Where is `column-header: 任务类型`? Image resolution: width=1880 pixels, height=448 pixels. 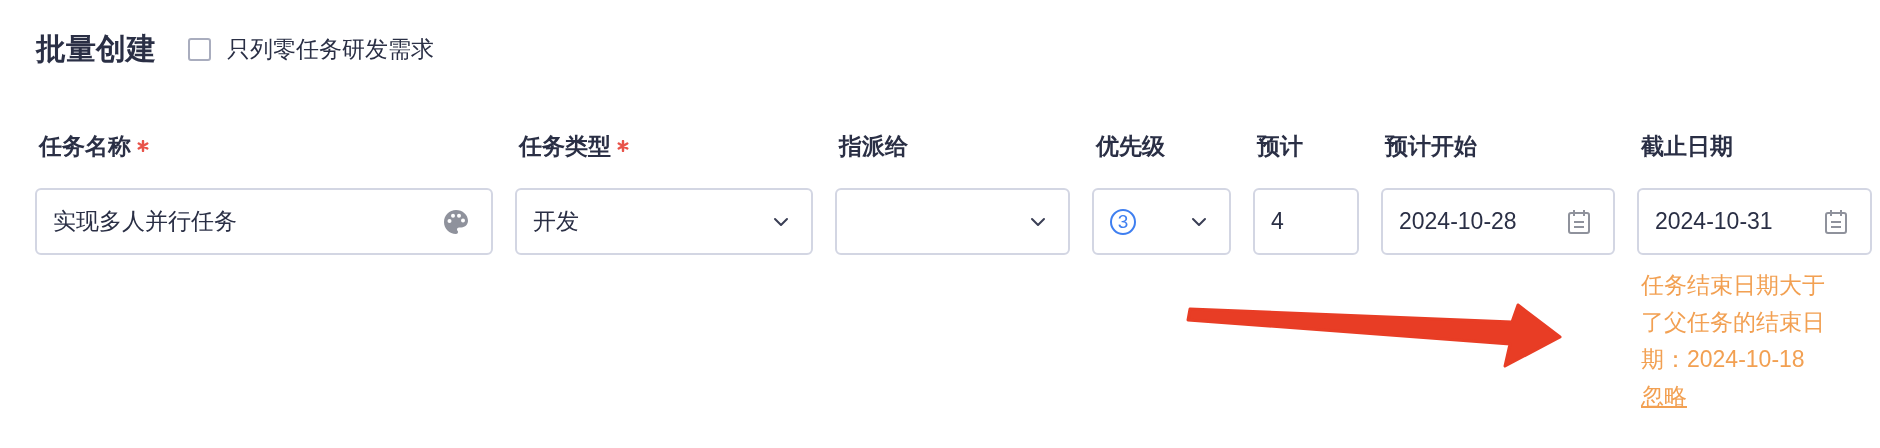
column-header: 任务类型 is located at coordinates (565, 146).